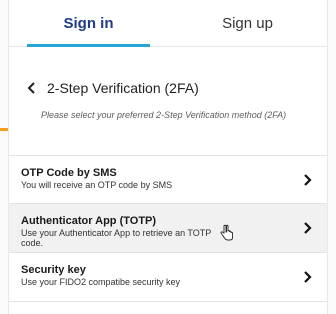  What do you see at coordinates (53, 270) in the screenshot?
I see `option-title: Security key` at bounding box center [53, 270].